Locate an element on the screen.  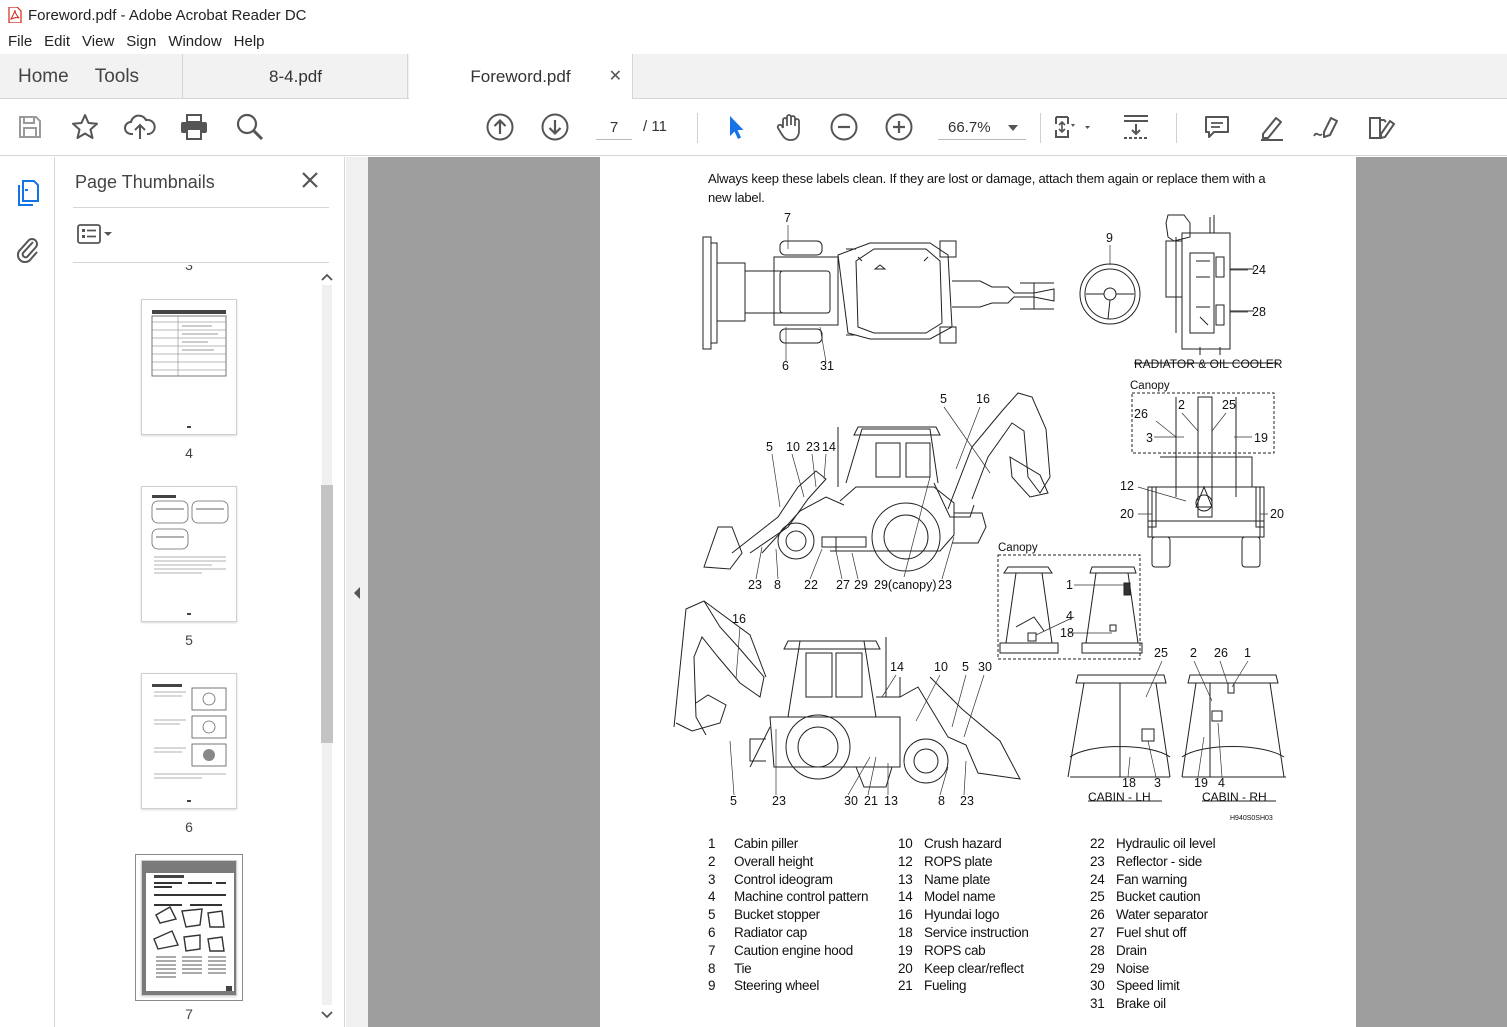
svg-text: 26 is located at coordinates (1141, 414).